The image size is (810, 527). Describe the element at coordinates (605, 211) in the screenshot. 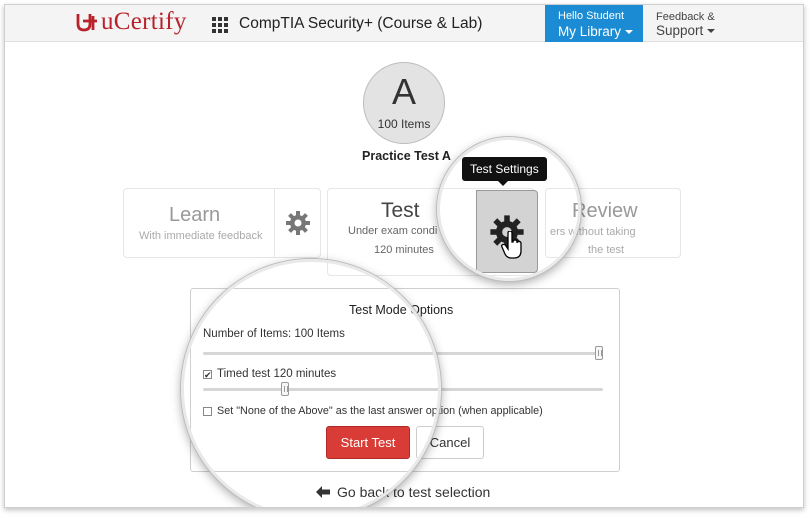

I see `review-title: Review` at that location.